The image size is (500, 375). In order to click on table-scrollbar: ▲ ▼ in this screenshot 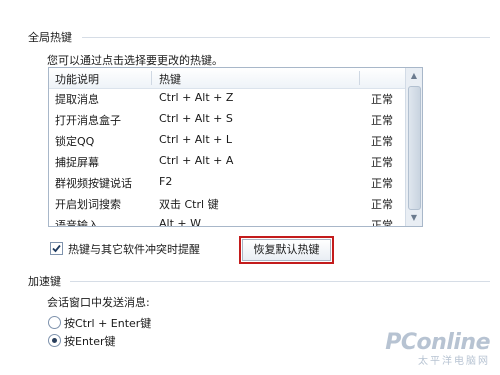, I will do `click(413, 147)`.